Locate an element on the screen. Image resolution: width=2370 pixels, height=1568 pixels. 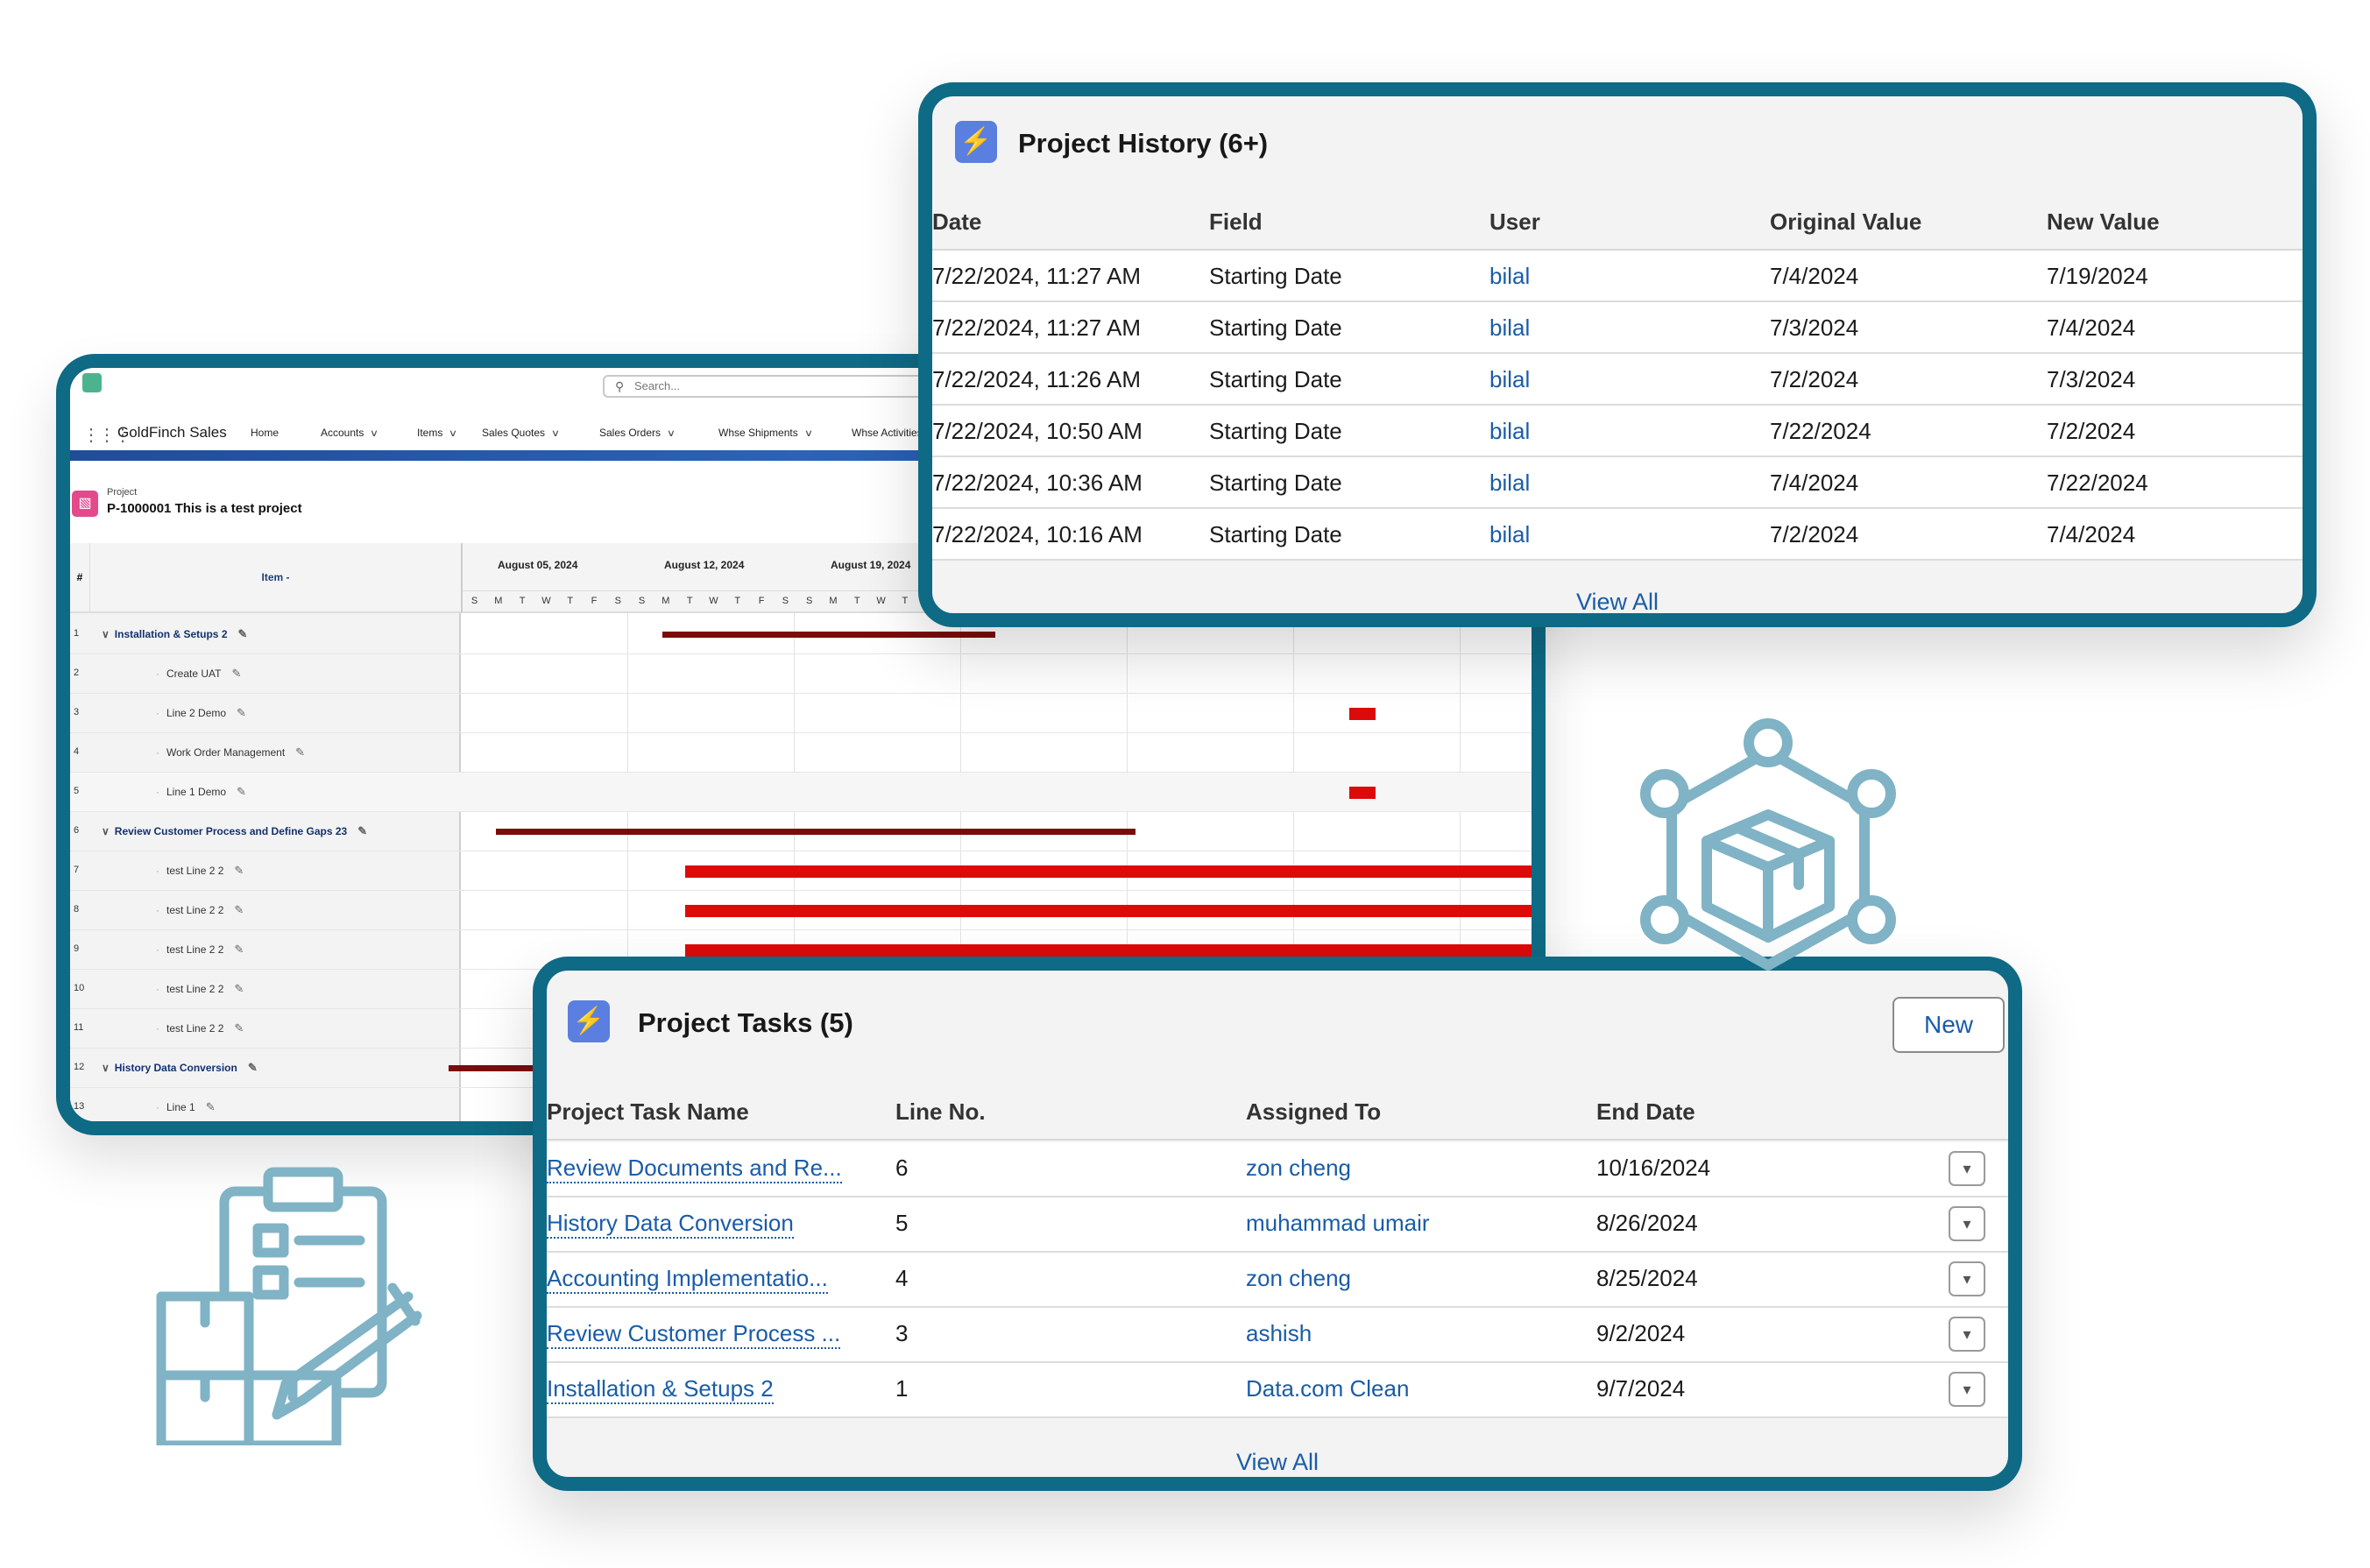
history-cell-new: 7/22/2024 is located at coordinates (2097, 483).